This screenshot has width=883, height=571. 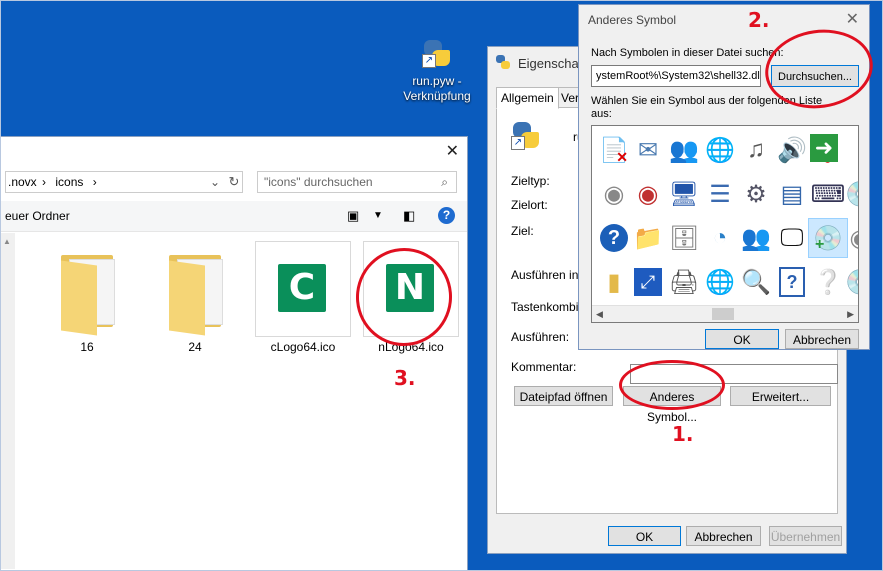 I want to click on speaker-icon: 🔊, so click(x=792, y=150).